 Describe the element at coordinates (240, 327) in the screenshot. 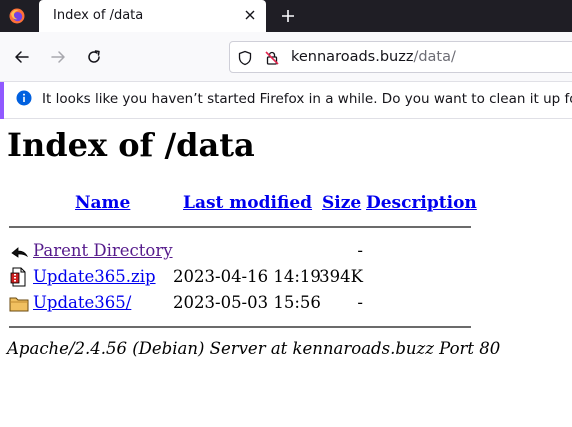

I see `footer-divider` at that location.